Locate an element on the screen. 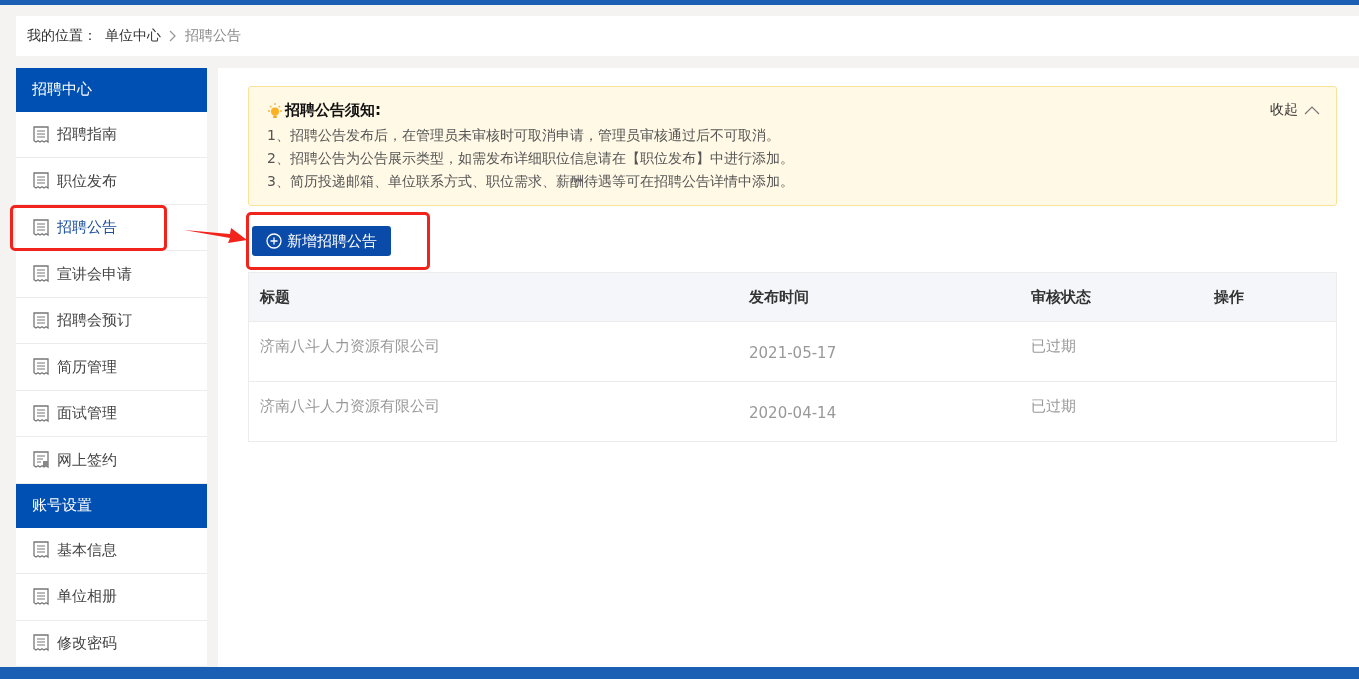 The width and height of the screenshot is (1359, 679). plus-circle-icon is located at coordinates (274, 241).